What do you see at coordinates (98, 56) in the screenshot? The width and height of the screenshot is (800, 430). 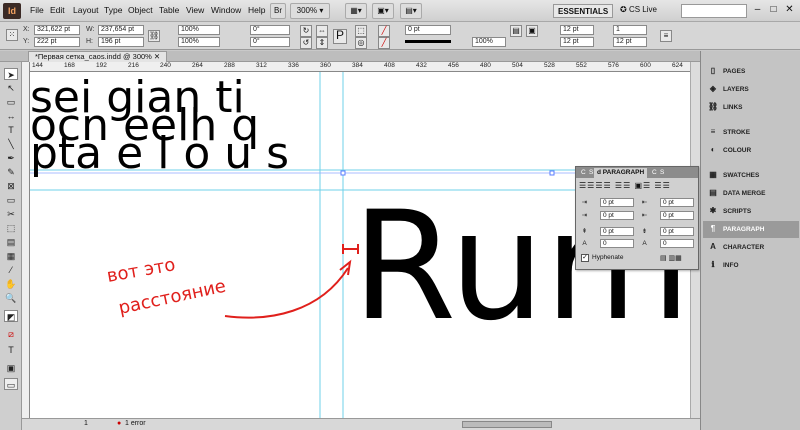 I see `document-tab: *Первая сетка_caos.indd @ 300% ✕` at bounding box center [98, 56].